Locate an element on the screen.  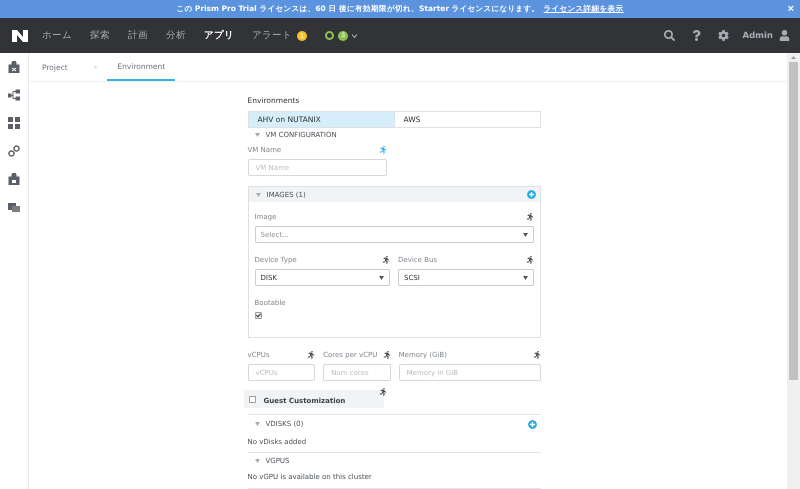
scrollbar-thumb is located at coordinates (793, 221).